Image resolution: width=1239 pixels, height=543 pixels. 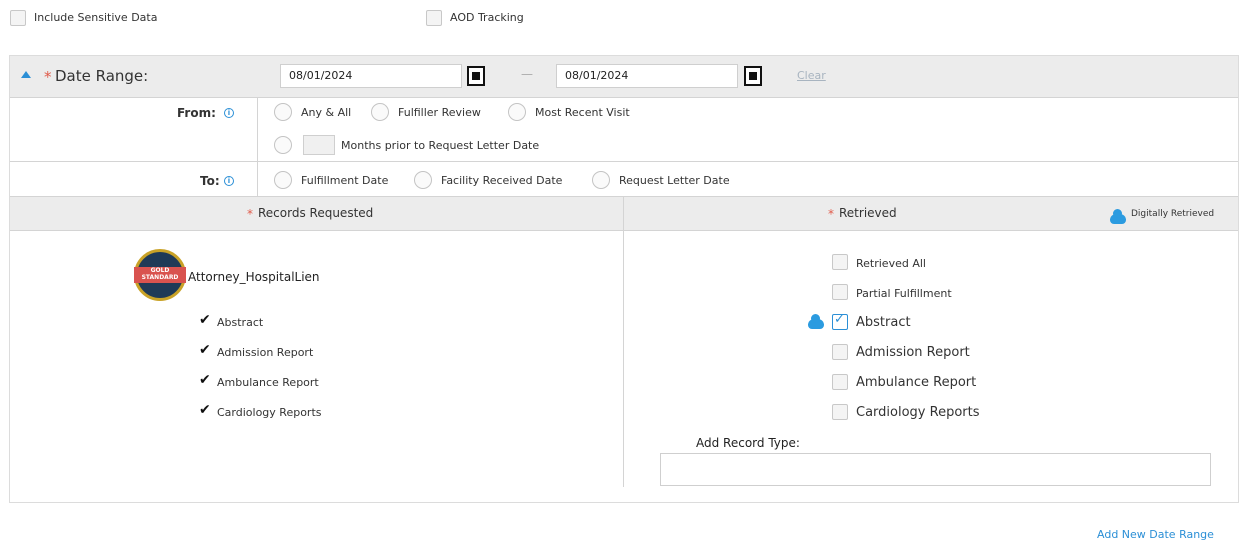 I want to click on from-any-all-radio, so click(x=283, y=112).